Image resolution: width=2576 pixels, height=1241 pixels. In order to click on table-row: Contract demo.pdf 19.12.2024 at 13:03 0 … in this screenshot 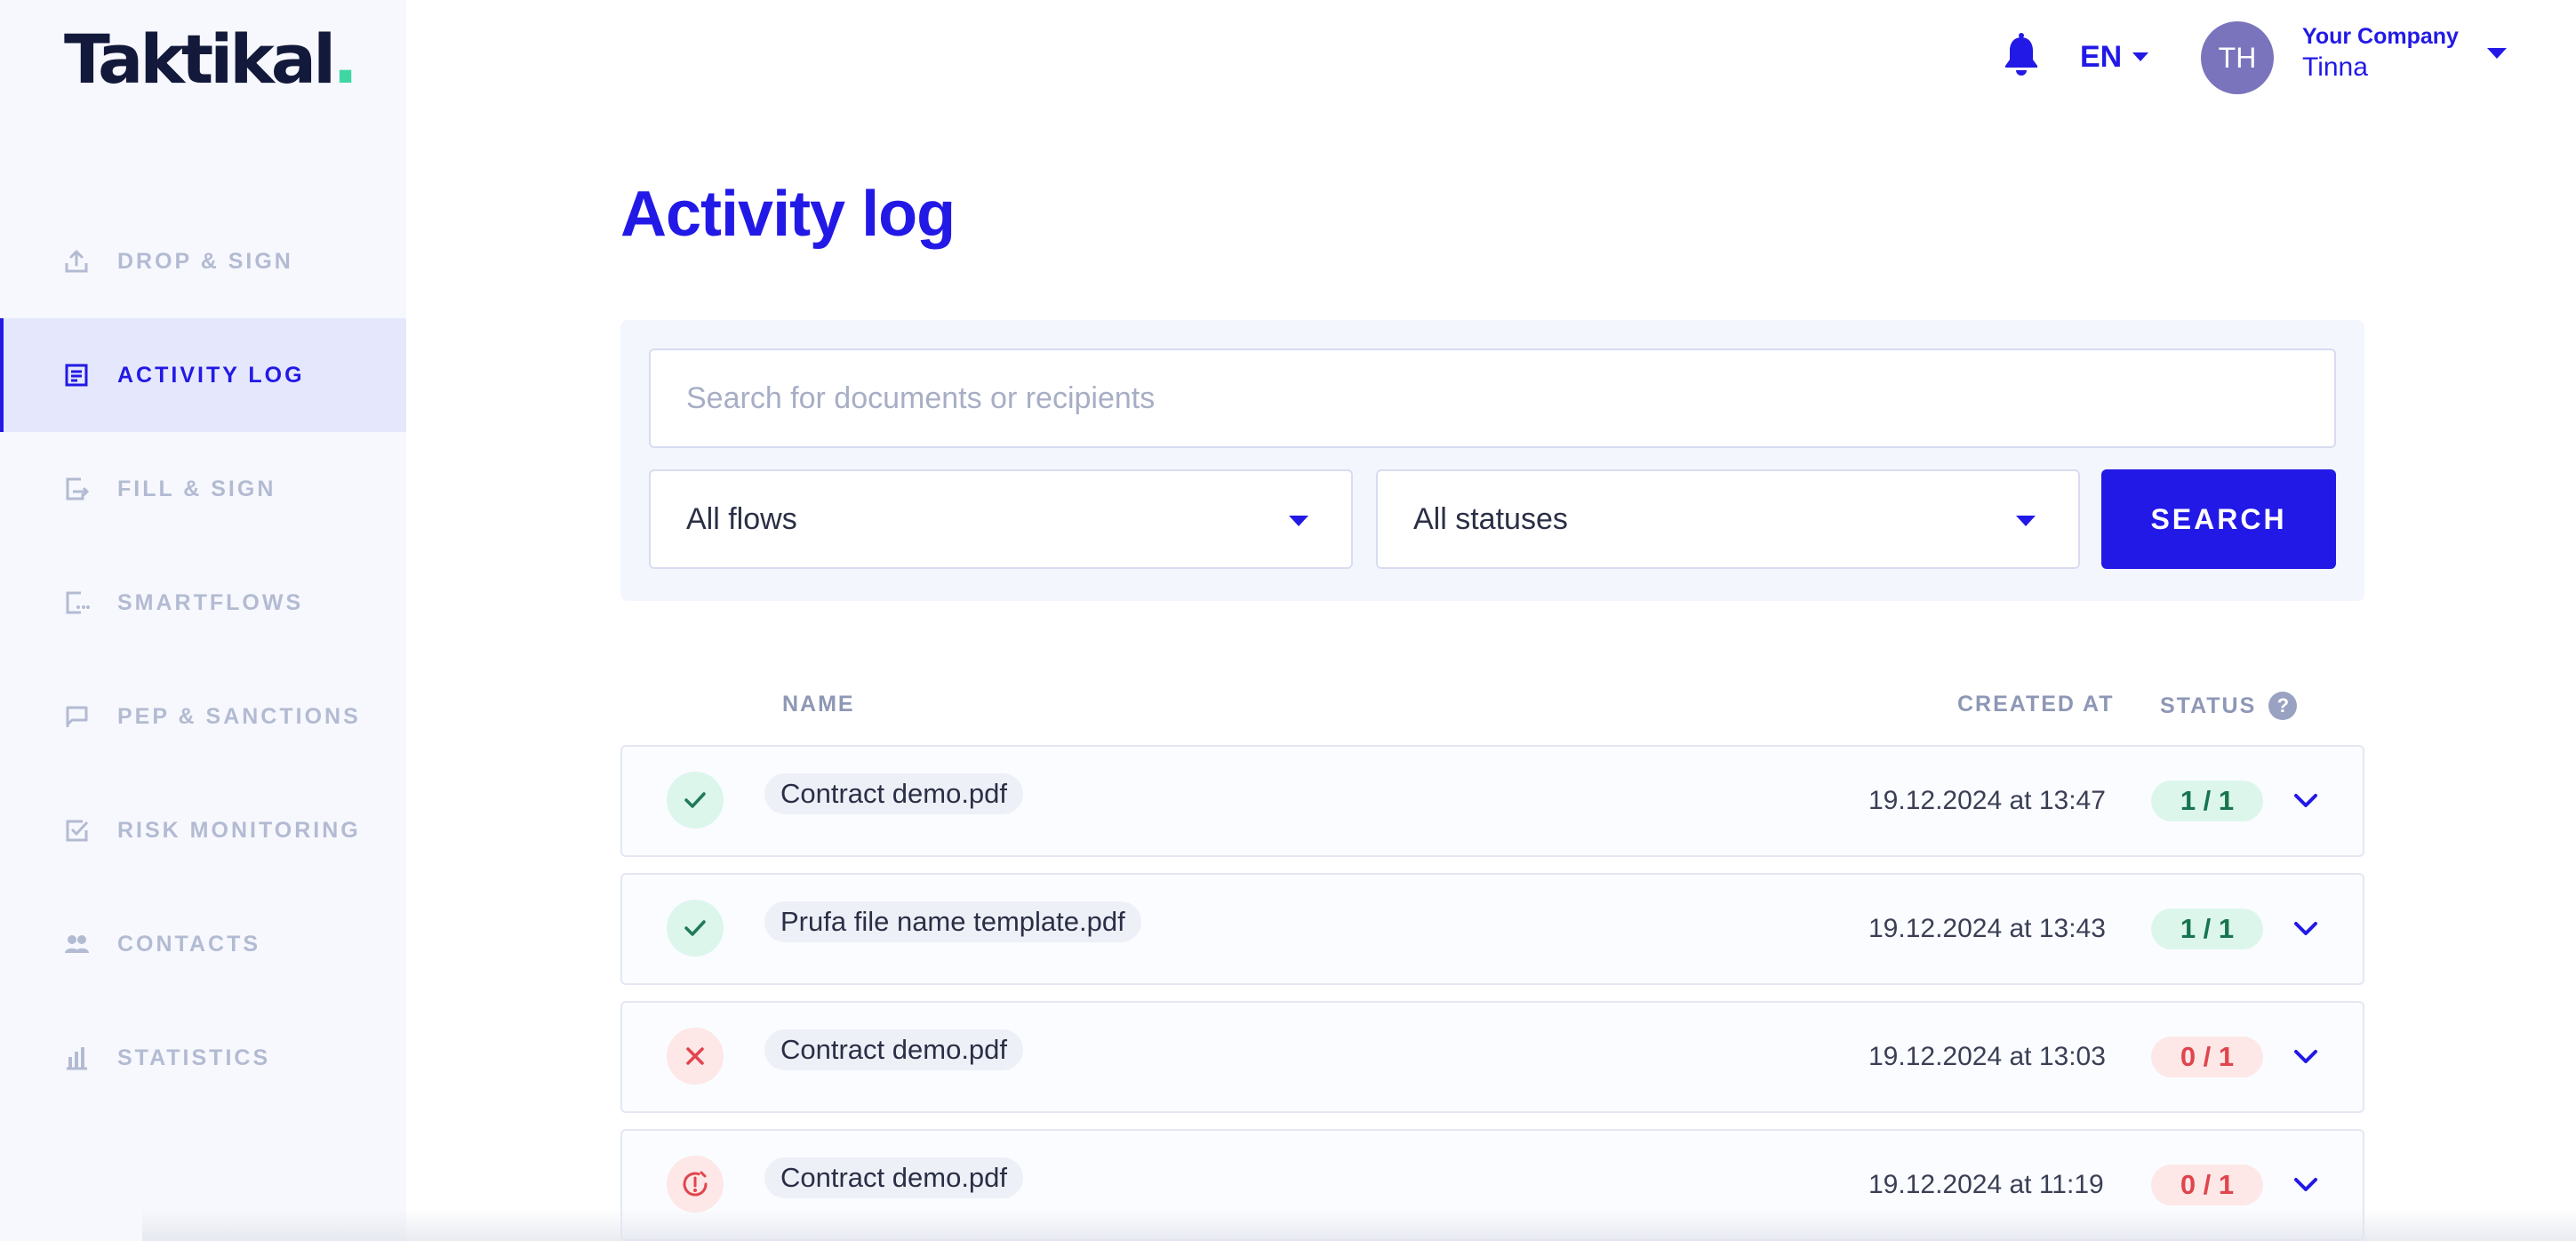, I will do `click(1492, 1057)`.